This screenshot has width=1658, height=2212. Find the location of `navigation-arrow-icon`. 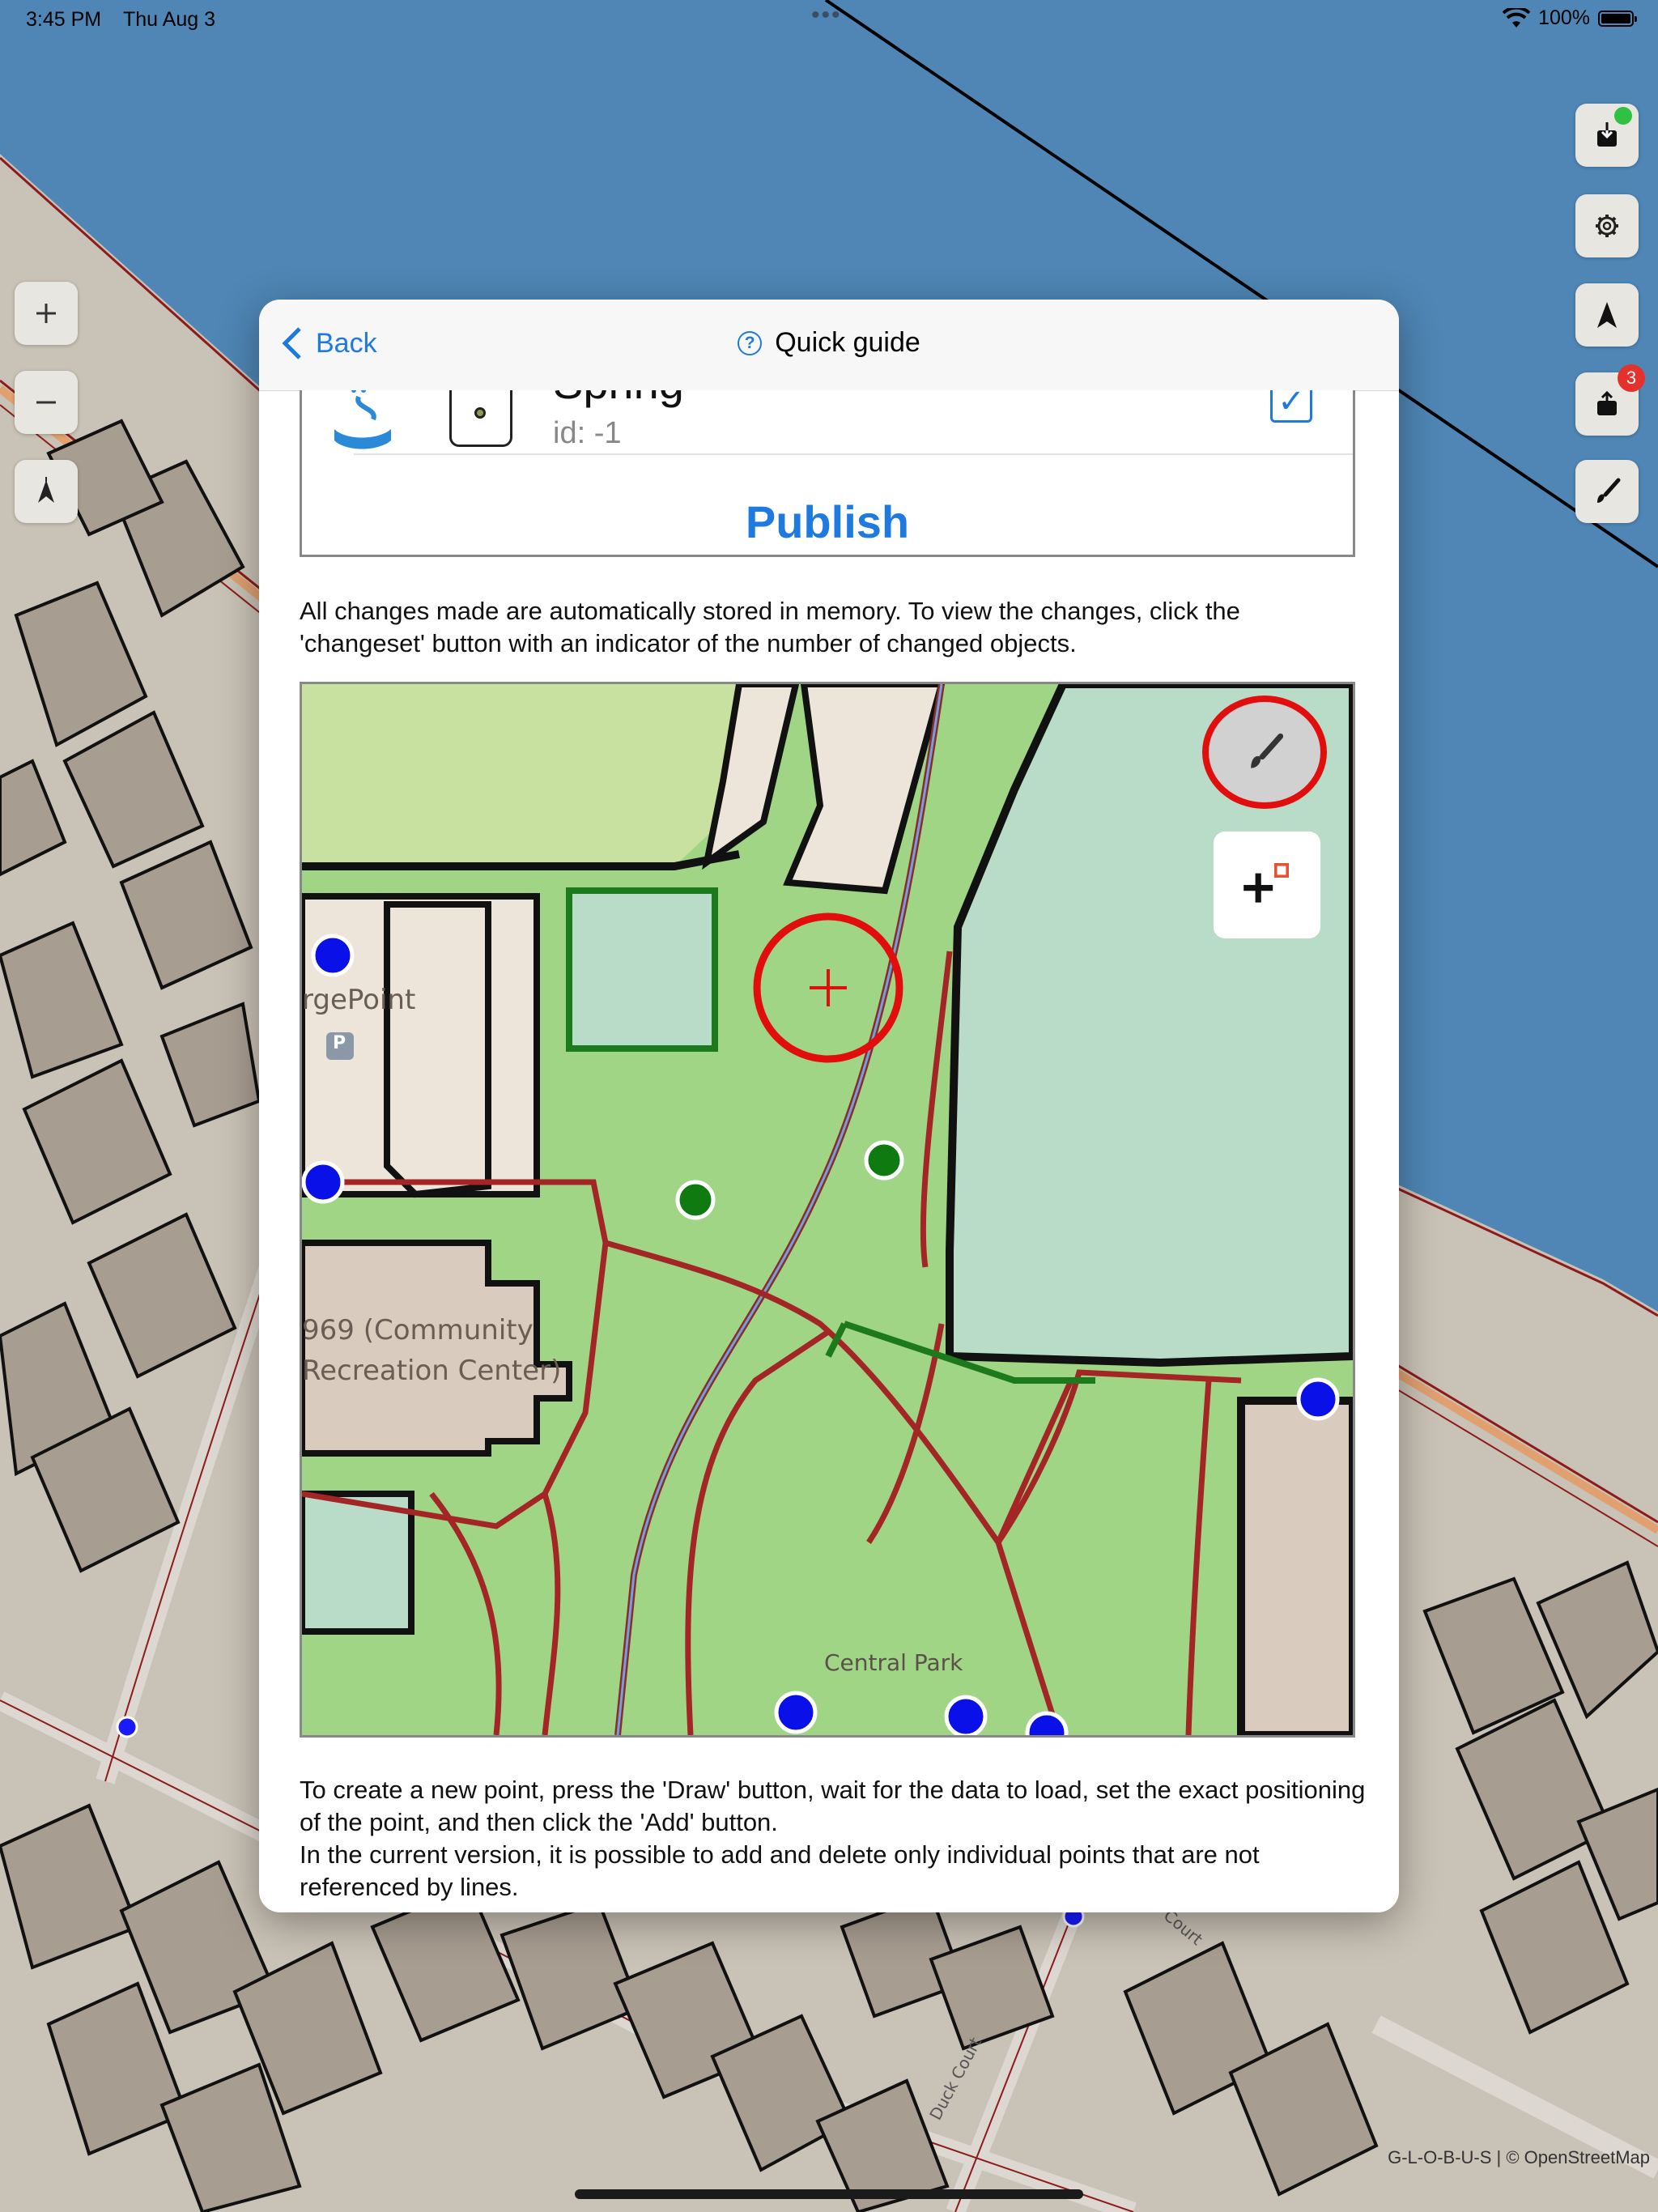

navigation-arrow-icon is located at coordinates (1607, 315).